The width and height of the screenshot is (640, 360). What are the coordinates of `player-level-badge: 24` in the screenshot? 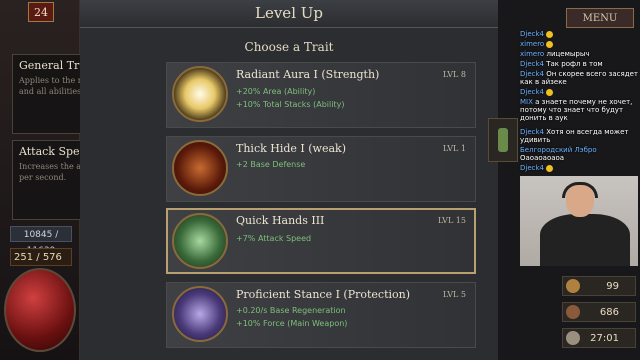 It's located at (41, 12).